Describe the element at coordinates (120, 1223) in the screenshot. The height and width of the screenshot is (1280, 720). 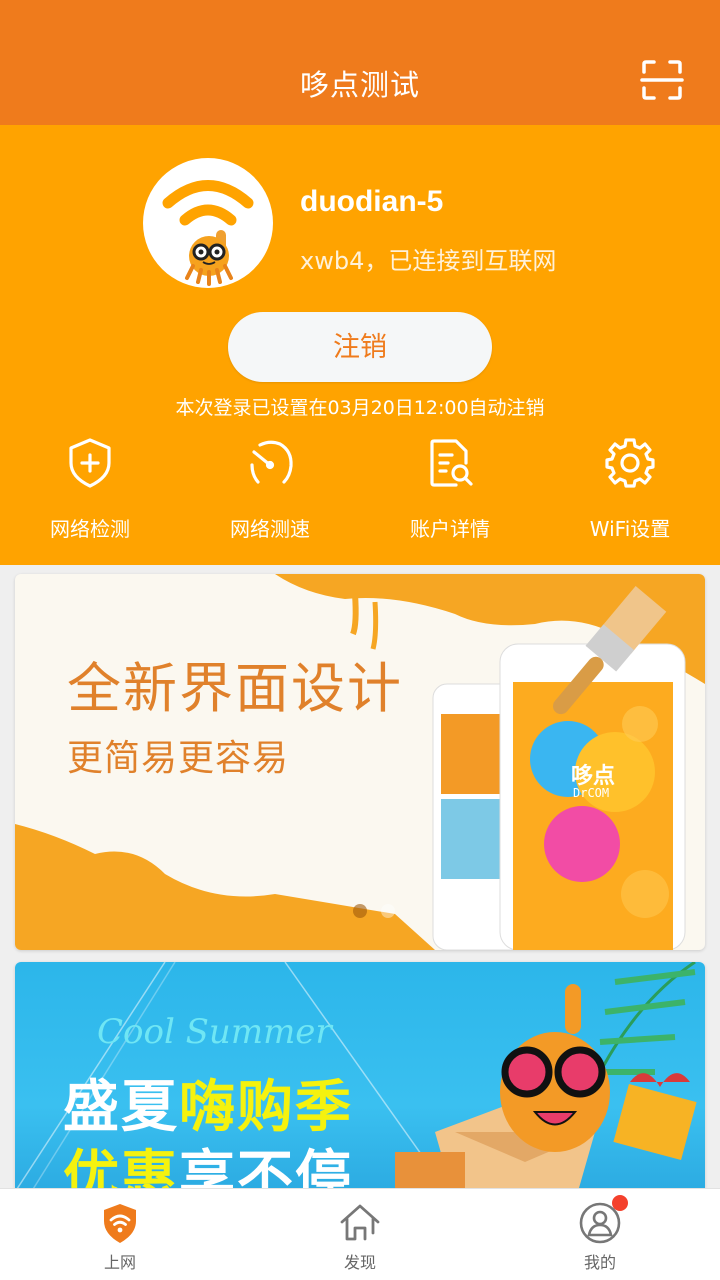
I see `wifi-shield-icon` at that location.